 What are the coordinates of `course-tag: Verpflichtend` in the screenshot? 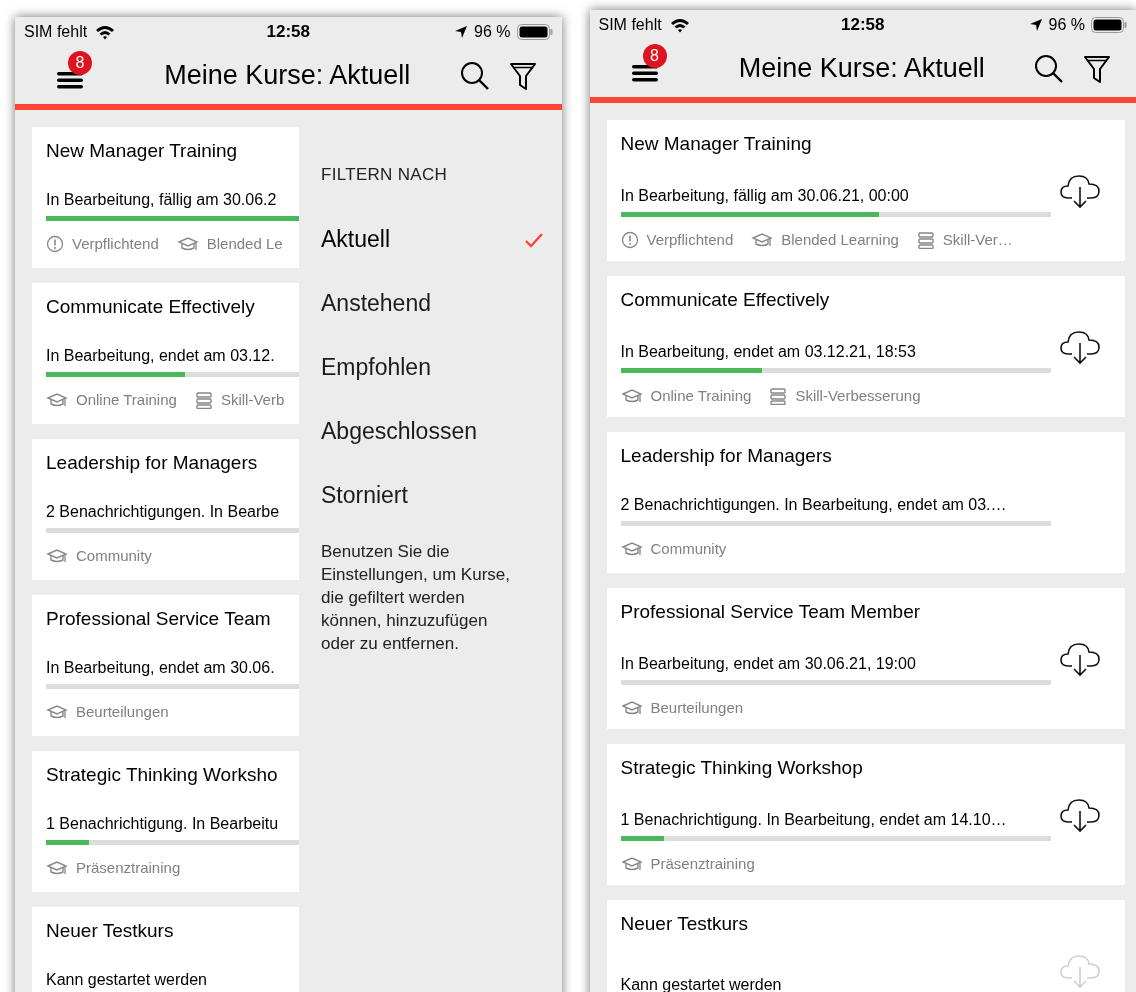 It's located at (115, 243).